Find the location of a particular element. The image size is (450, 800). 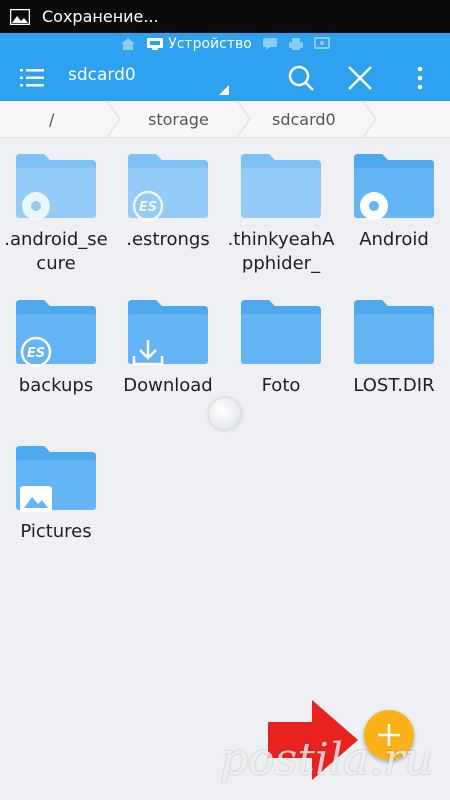

dropdown-triangle-icon is located at coordinates (224, 90).